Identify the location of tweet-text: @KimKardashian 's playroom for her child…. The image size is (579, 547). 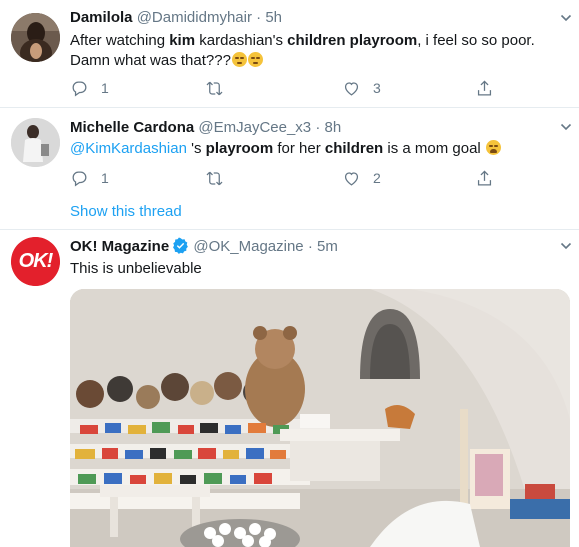
(315, 149).